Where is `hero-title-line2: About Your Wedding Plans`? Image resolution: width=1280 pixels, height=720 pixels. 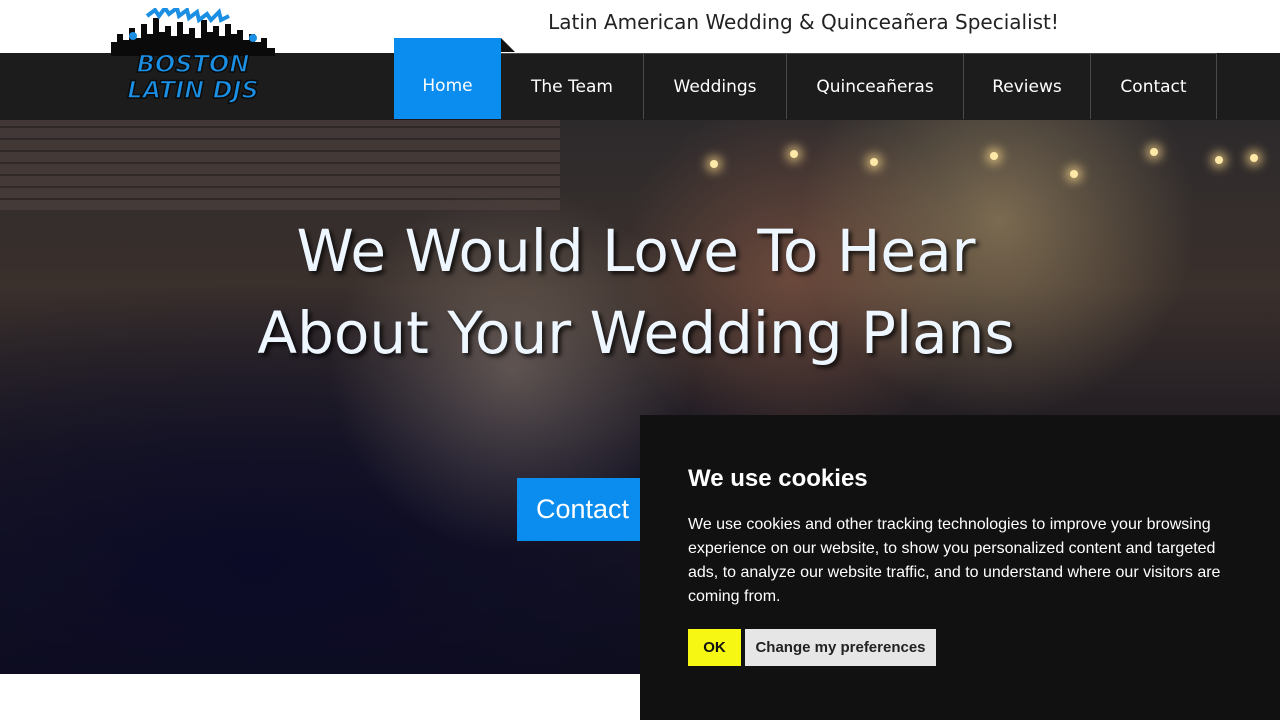
hero-title-line2: About Your Wedding Plans is located at coordinates (636, 333).